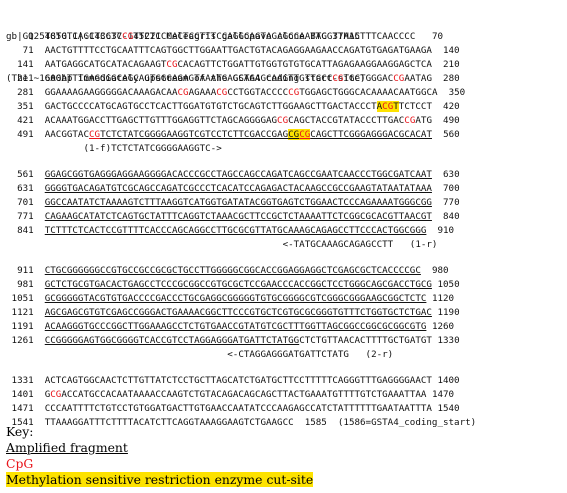 Image resolution: width=567 pixels, height=493 pixels. What do you see at coordinates (429, 106) in the screenshot?
I see `sequence-segment: TCTCCT 420` at bounding box center [429, 106].